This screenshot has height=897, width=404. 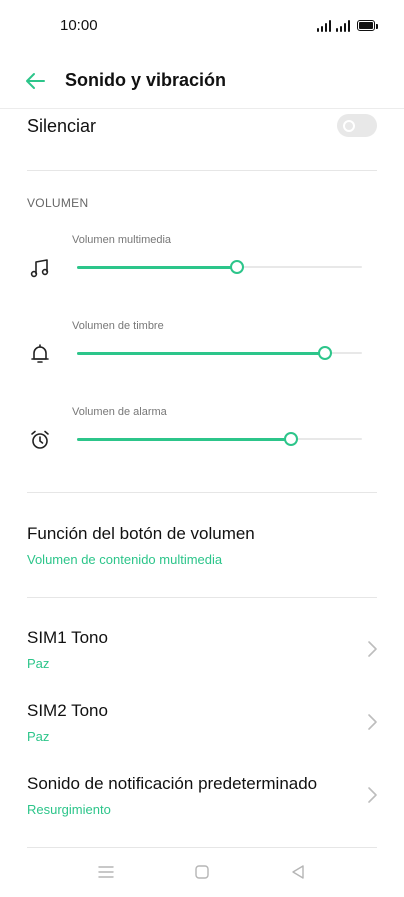 I want to click on status-icons, so click(x=347, y=25).